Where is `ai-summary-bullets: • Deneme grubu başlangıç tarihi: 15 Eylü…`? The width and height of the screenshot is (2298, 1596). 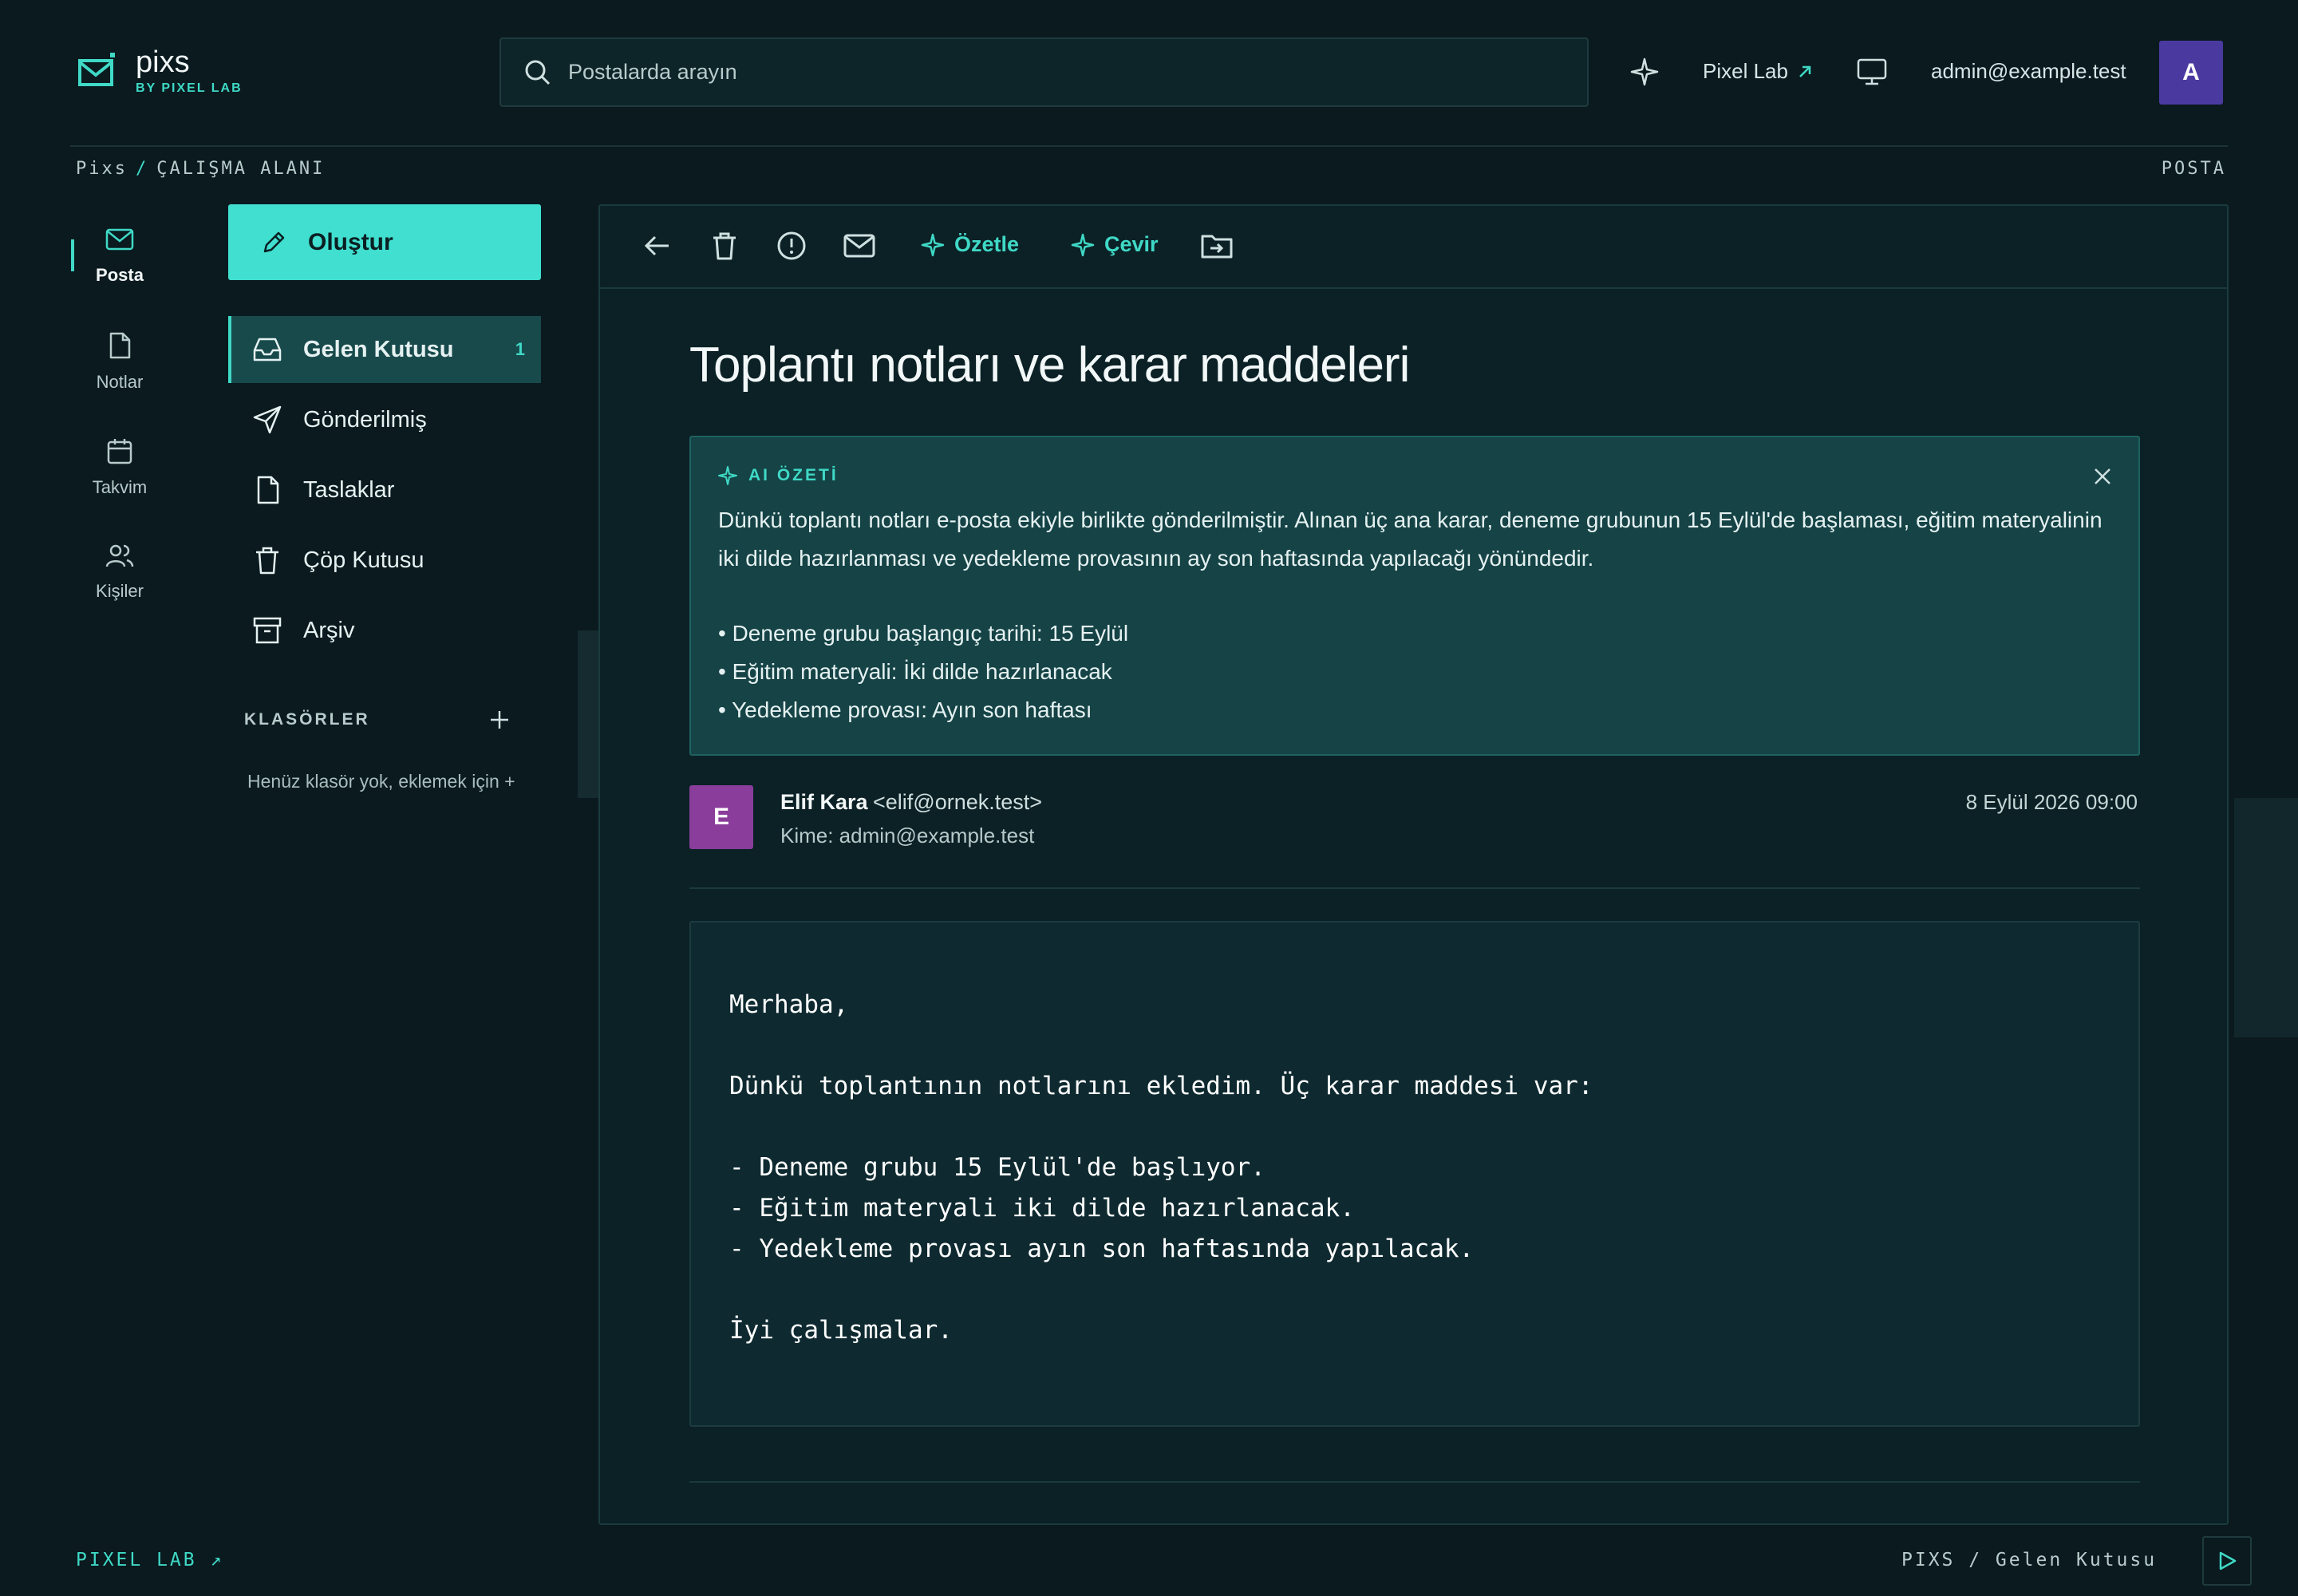 ai-summary-bullets: • Deneme grubu başlangıç tarihi: 15 Eylü… is located at coordinates (923, 671).